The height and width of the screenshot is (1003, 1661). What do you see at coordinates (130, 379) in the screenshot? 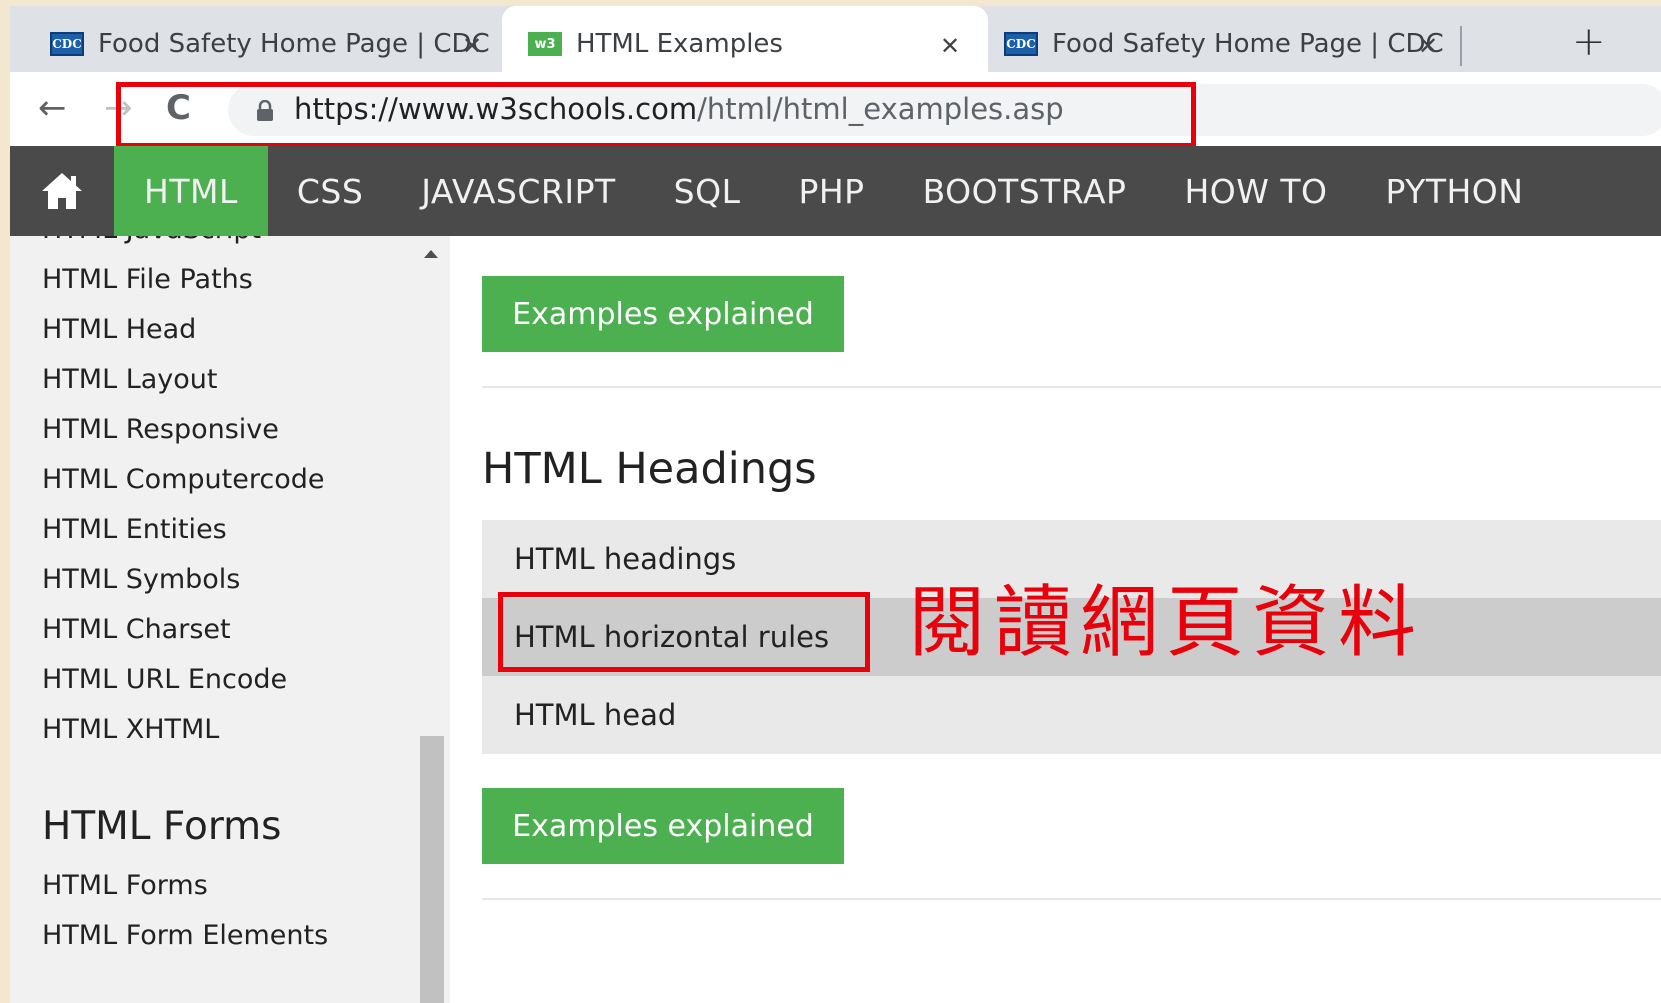
I see `sidebar-item: HTML Layout` at bounding box center [130, 379].